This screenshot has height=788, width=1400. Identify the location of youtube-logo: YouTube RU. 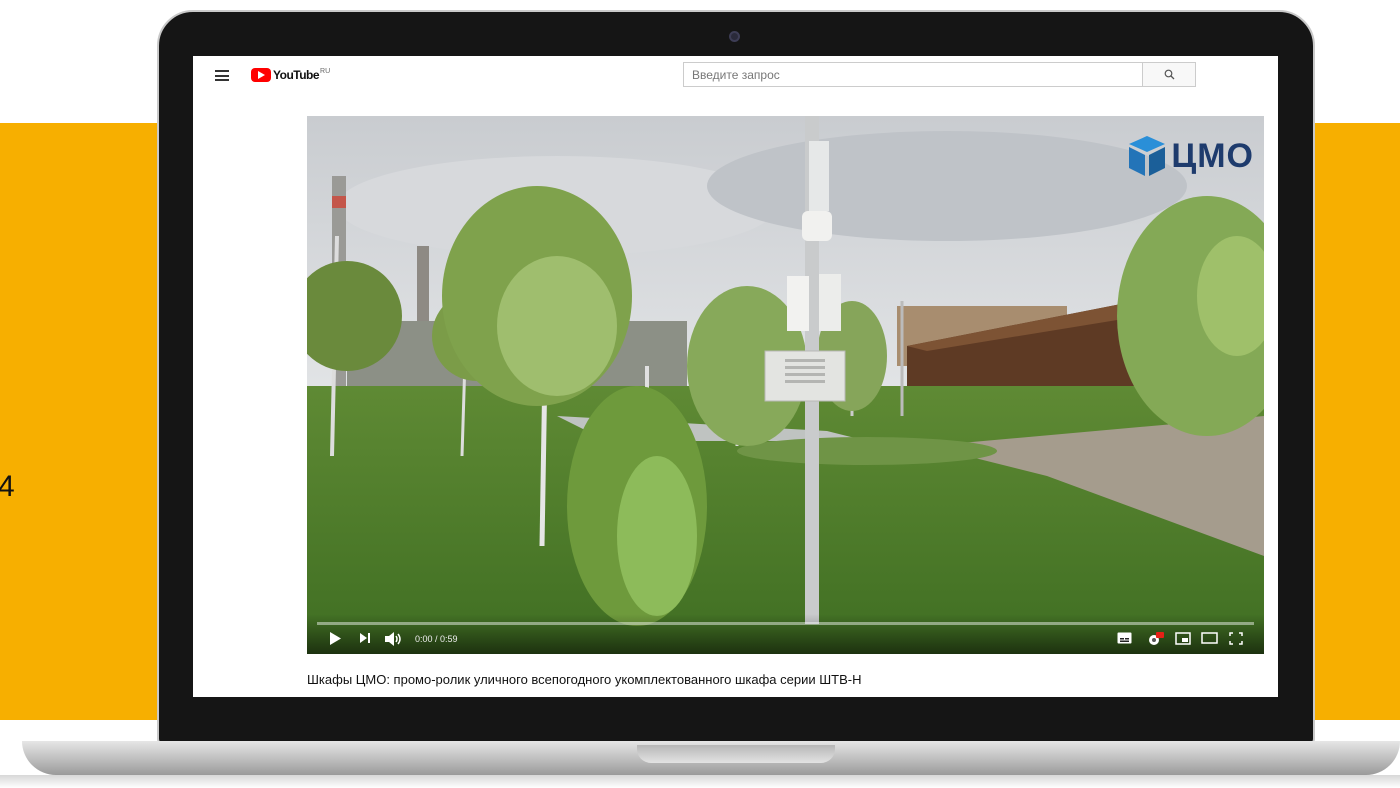
(290, 75).